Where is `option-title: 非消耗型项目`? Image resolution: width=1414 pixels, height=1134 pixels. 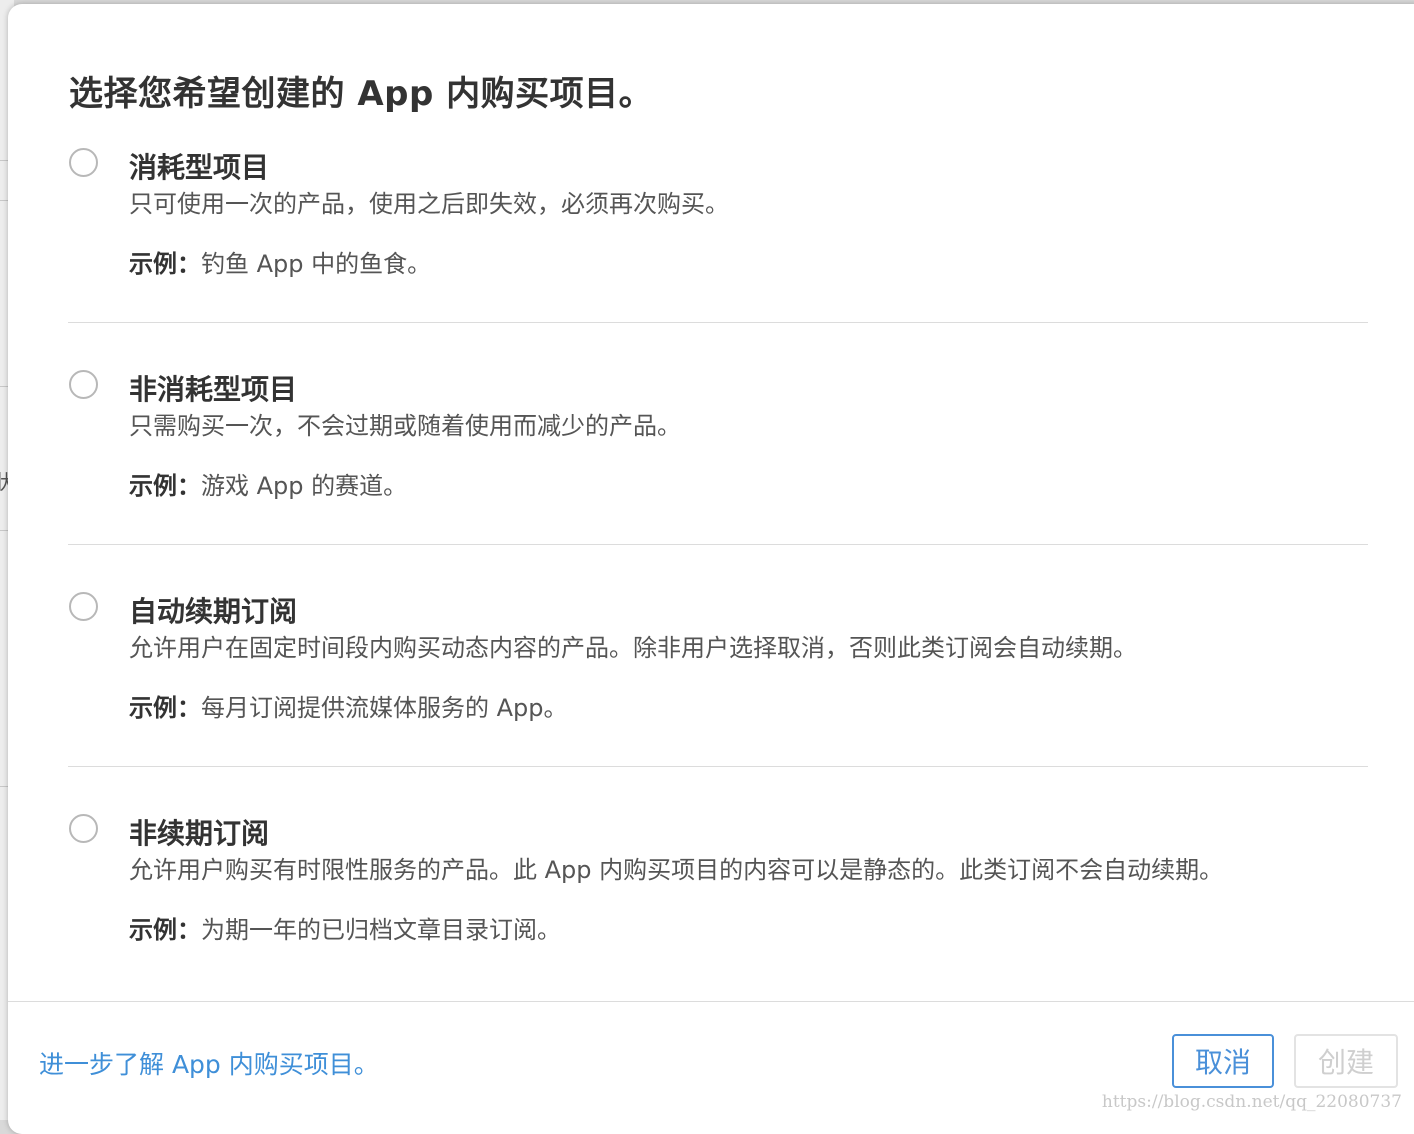 option-title: 非消耗型项目 is located at coordinates (213, 389).